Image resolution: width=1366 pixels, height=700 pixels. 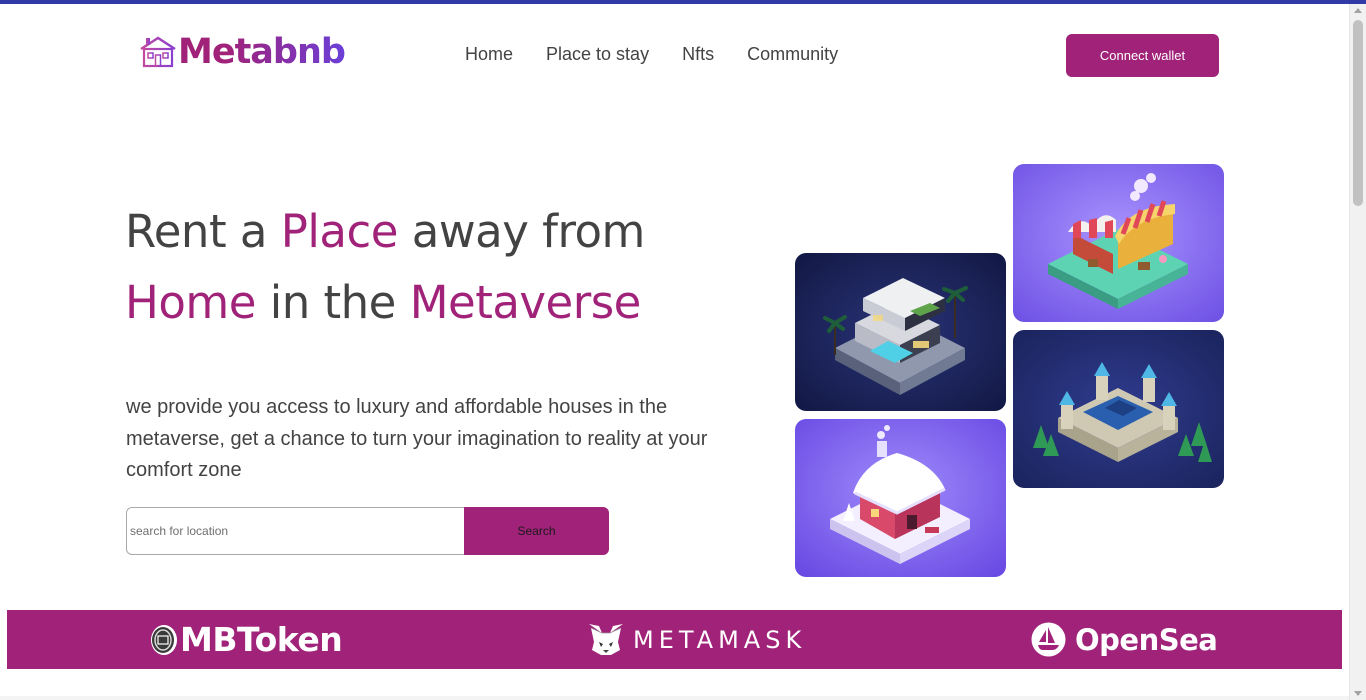 I want to click on fox-icon, so click(x=606, y=639).